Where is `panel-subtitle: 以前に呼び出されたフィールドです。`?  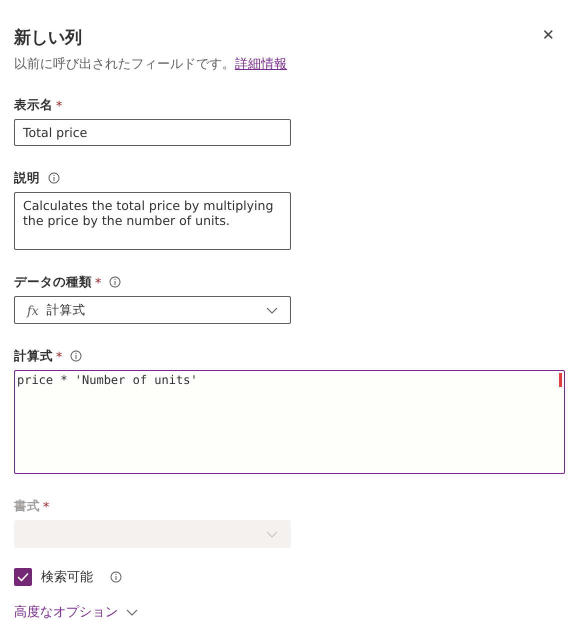
panel-subtitle: 以前に呼び出されたフィールドです。 is located at coordinates (124, 64).